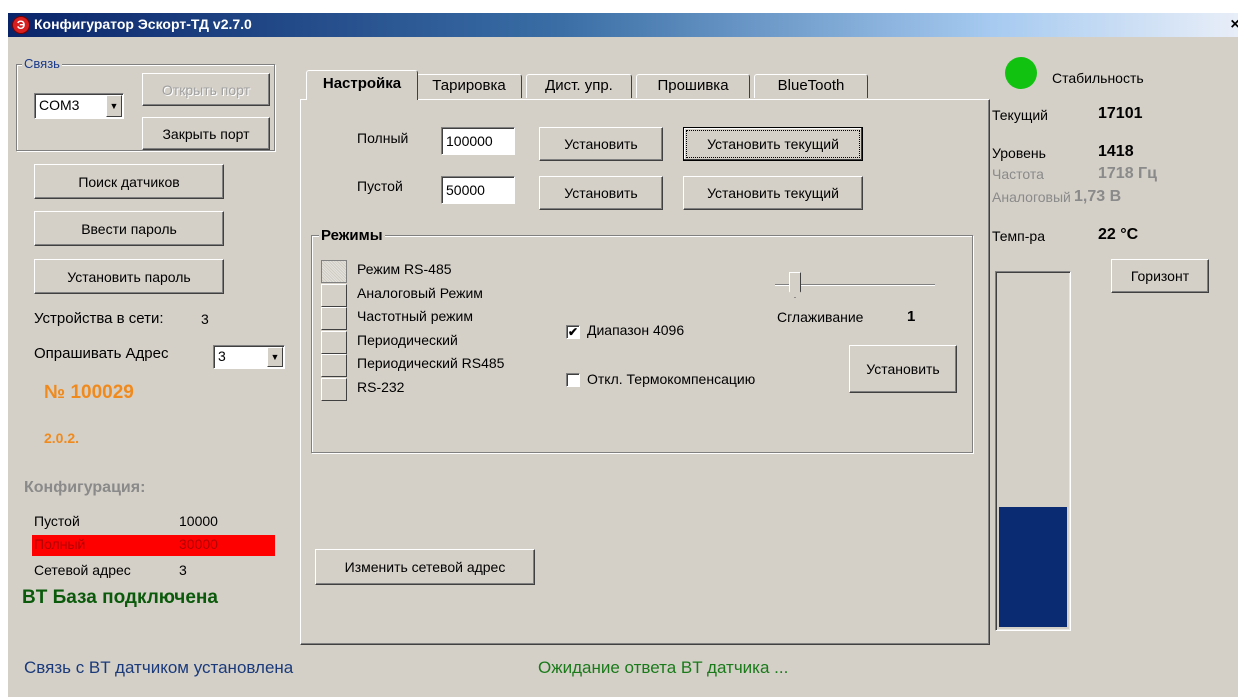  What do you see at coordinates (62, 438) in the screenshot?
I see `firmware-version: 2.0.2.` at bounding box center [62, 438].